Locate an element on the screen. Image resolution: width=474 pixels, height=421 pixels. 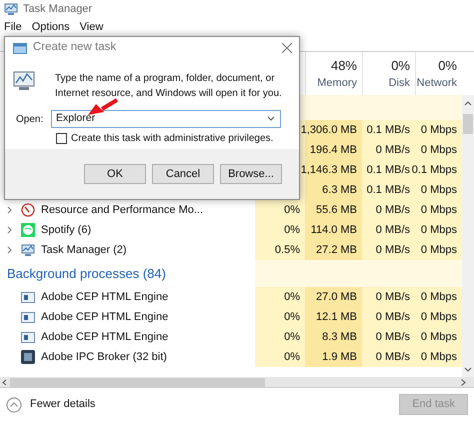
open-combobox: Explorer is located at coordinates (166, 119).